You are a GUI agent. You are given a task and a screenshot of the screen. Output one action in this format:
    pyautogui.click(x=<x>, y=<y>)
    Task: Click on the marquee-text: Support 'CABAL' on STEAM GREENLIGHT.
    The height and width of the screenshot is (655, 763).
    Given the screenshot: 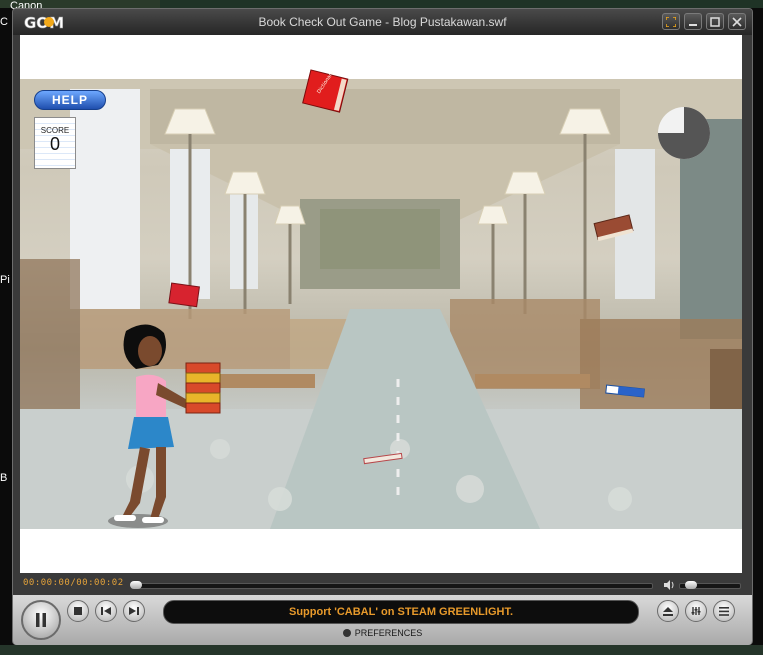 What is the action you would take?
    pyautogui.click(x=401, y=612)
    